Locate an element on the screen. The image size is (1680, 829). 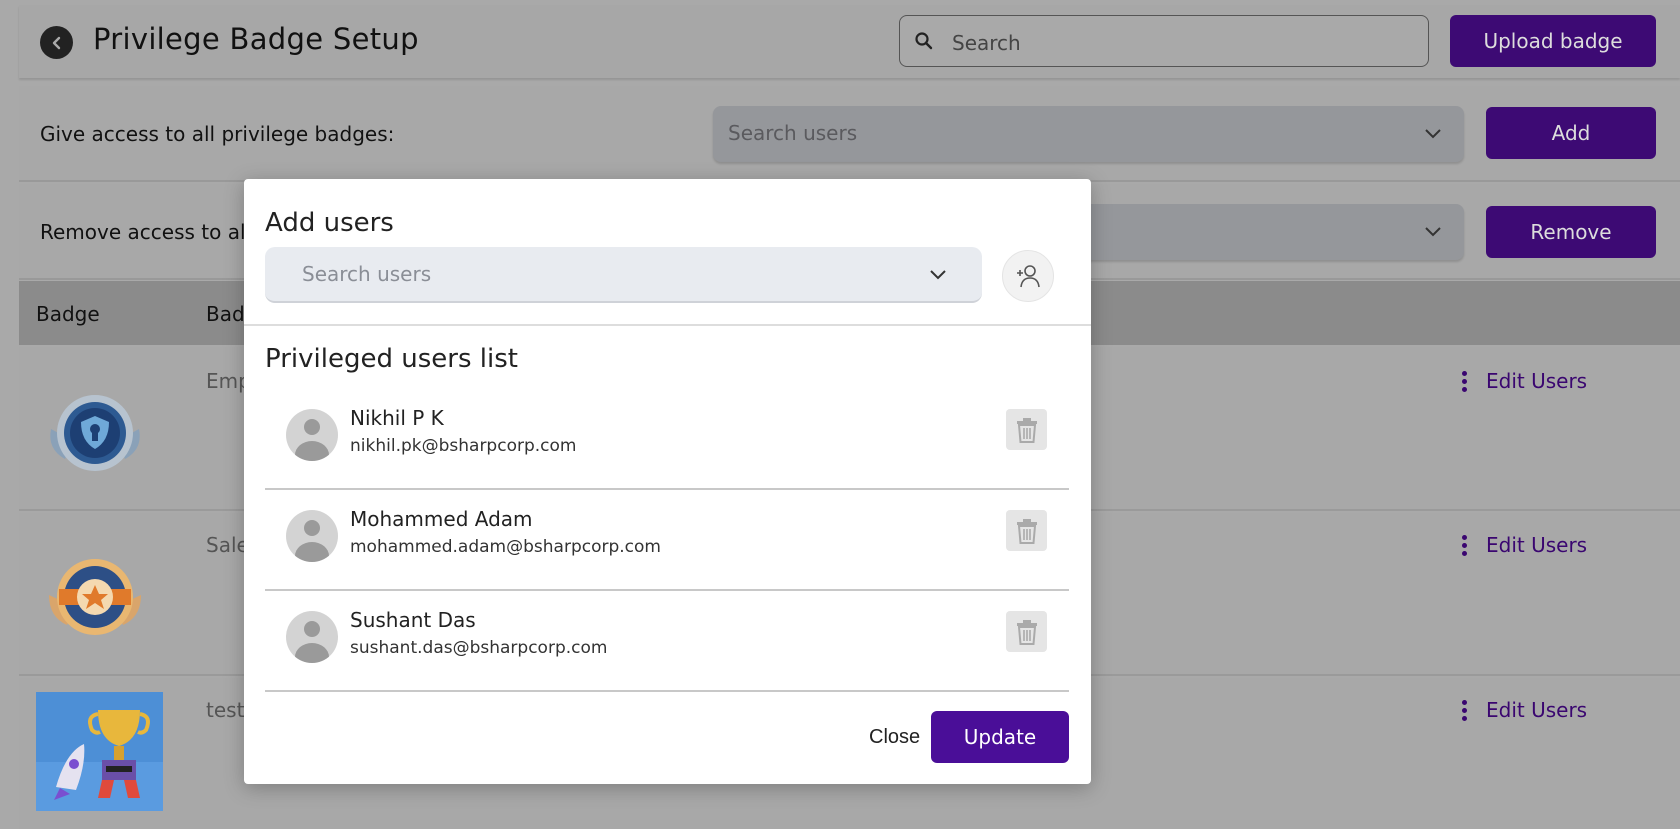
give-access-label: Give access to all privilege badges: is located at coordinates (217, 134).